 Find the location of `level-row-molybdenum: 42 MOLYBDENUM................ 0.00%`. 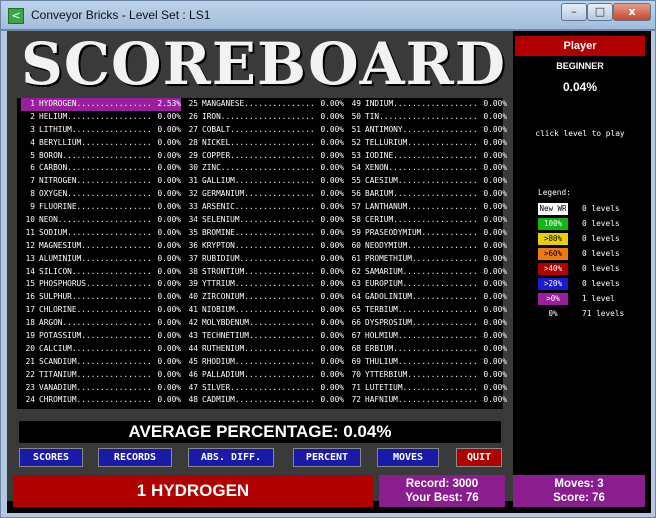

level-row-molybdenum: 42 MOLYBDENUM................ 0.00% is located at coordinates (264, 323).